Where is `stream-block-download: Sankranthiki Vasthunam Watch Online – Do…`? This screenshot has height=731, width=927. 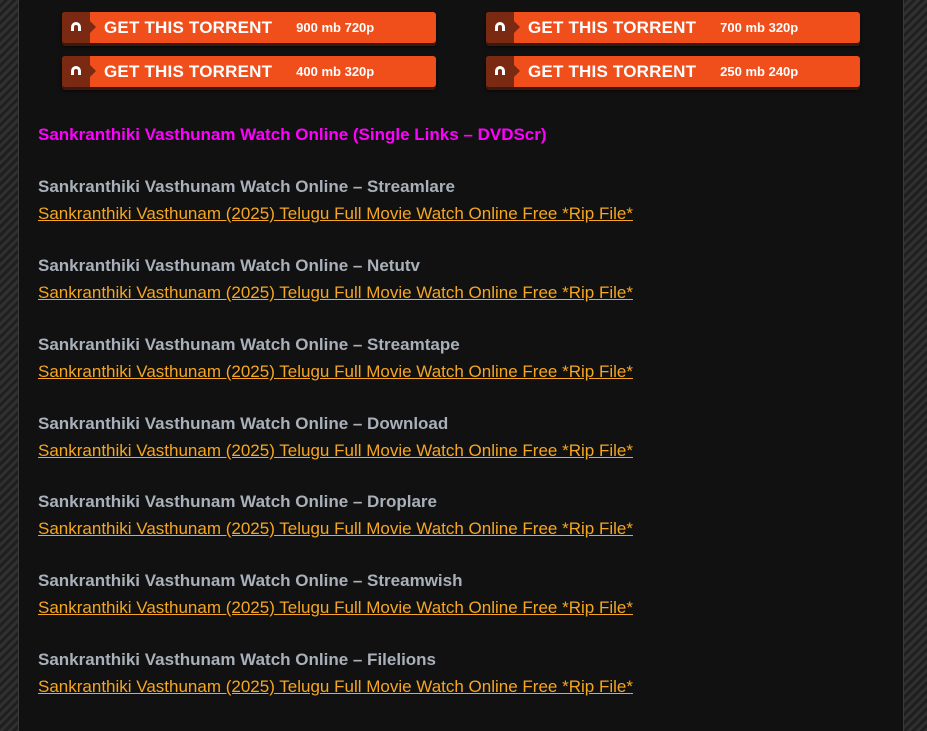 stream-block-download: Sankranthiki Vasthunam Watch Online – Do… is located at coordinates (335, 437).